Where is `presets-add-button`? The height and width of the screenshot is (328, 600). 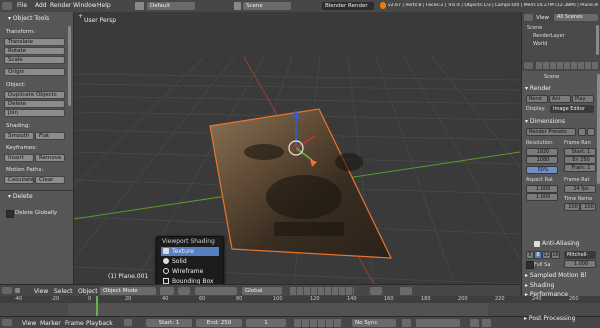 presets-add-button is located at coordinates (582, 132).